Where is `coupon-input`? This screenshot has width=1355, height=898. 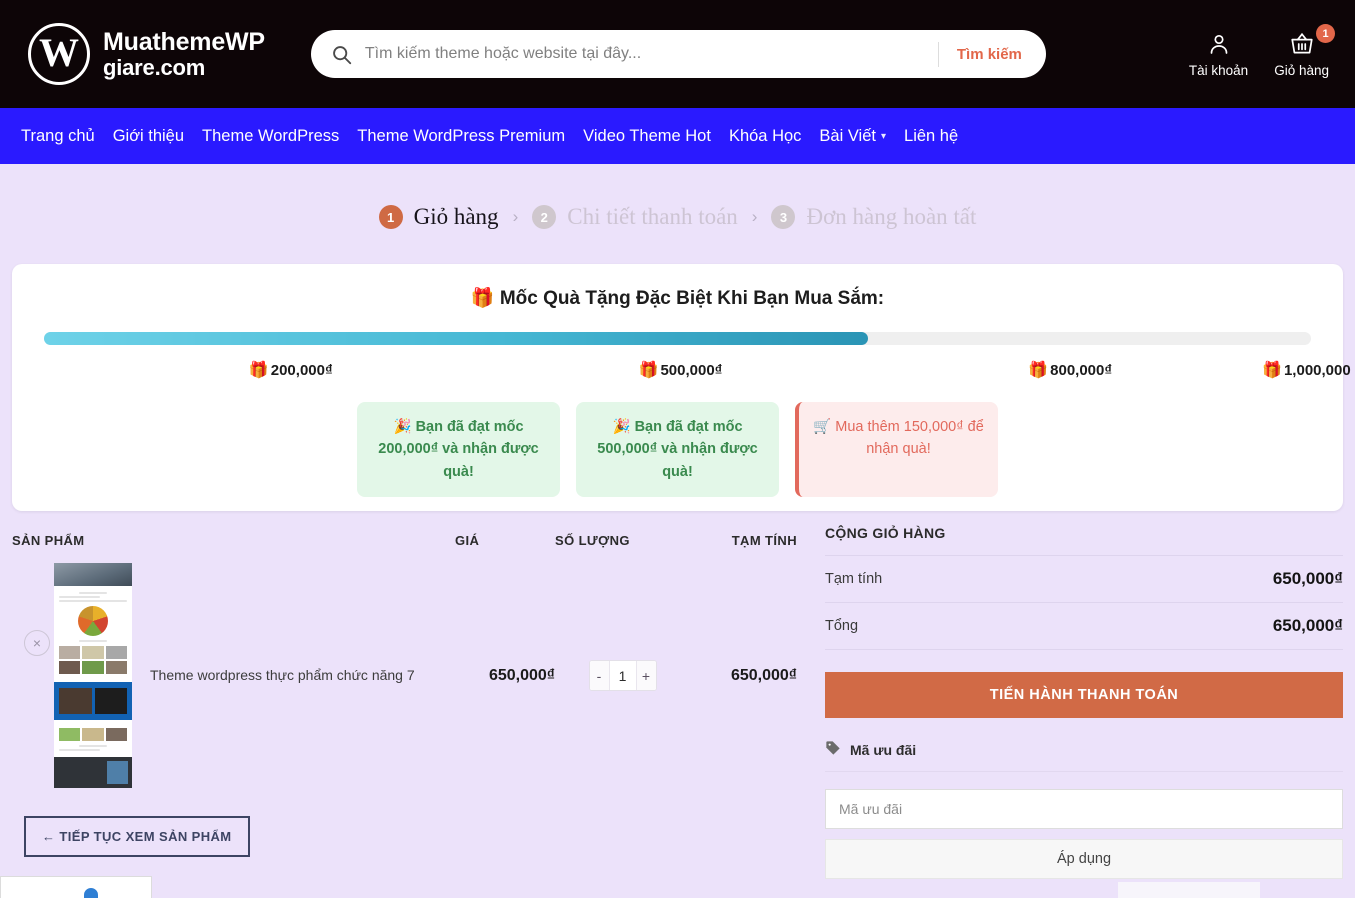 coupon-input is located at coordinates (1084, 809).